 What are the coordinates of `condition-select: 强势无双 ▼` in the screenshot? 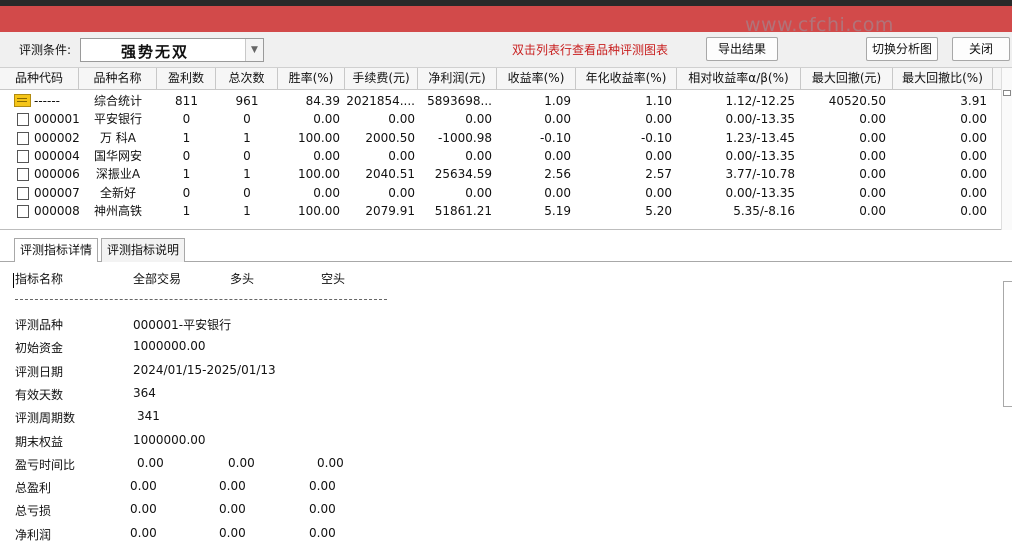 It's located at (172, 50).